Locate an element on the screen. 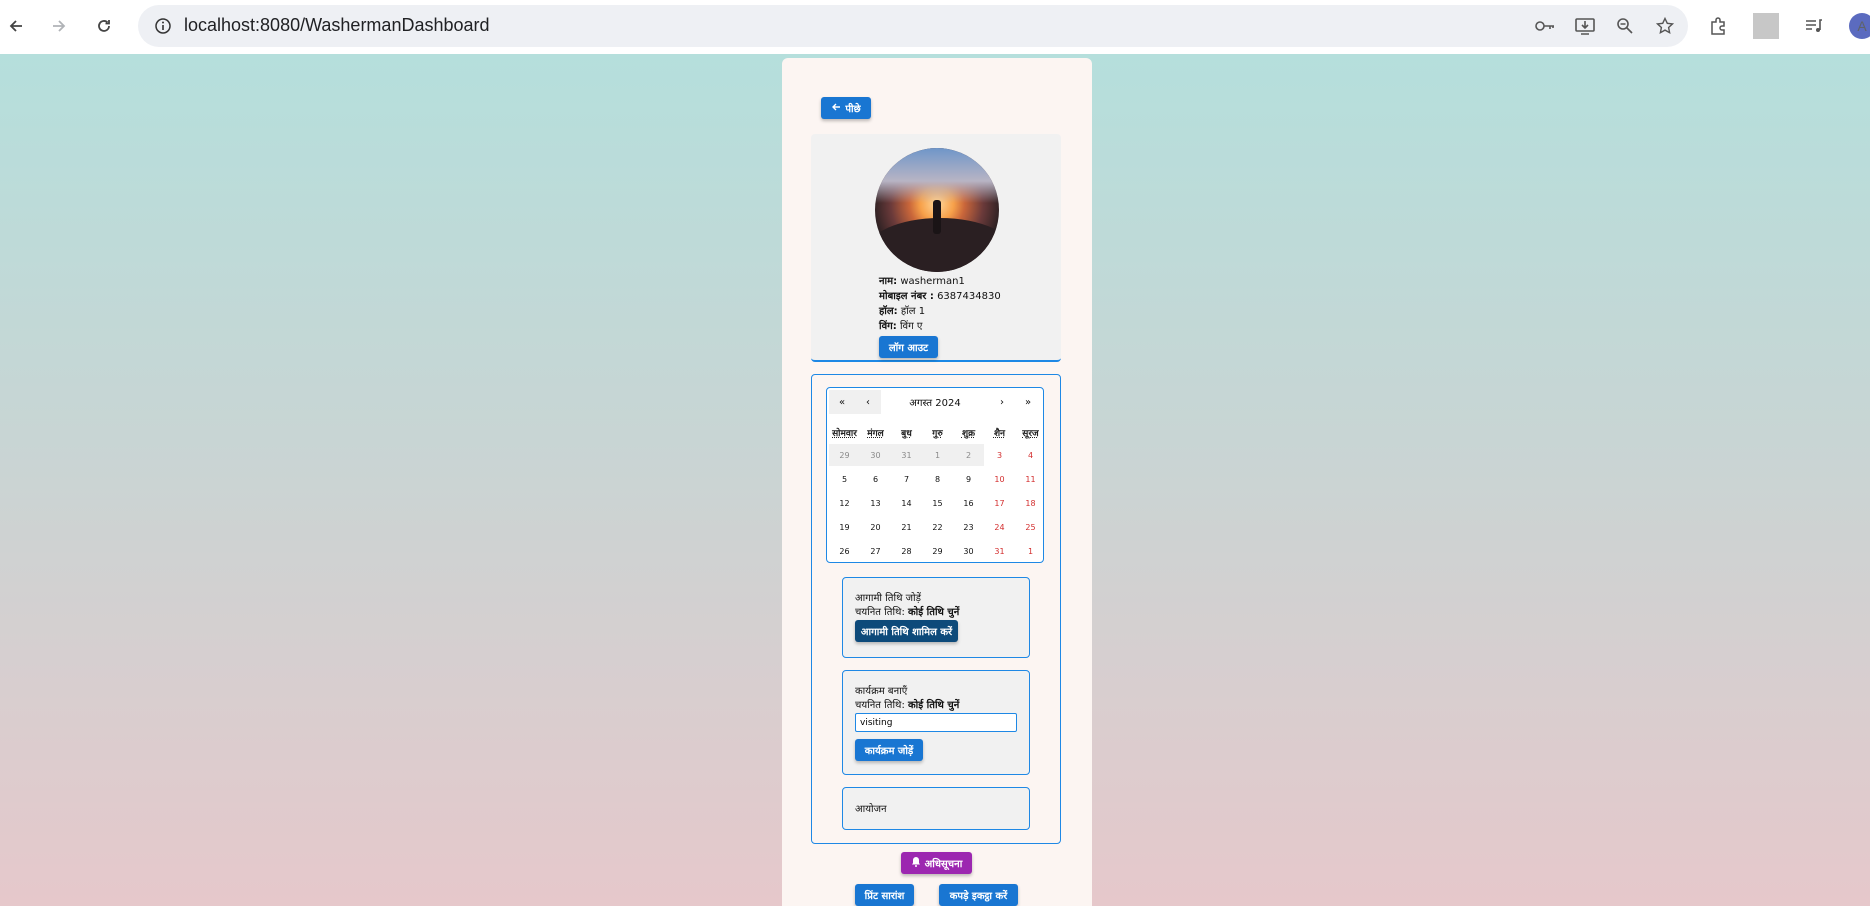 Image resolution: width=1870 pixels, height=906 pixels. calendar-day: 22 is located at coordinates (937, 527).